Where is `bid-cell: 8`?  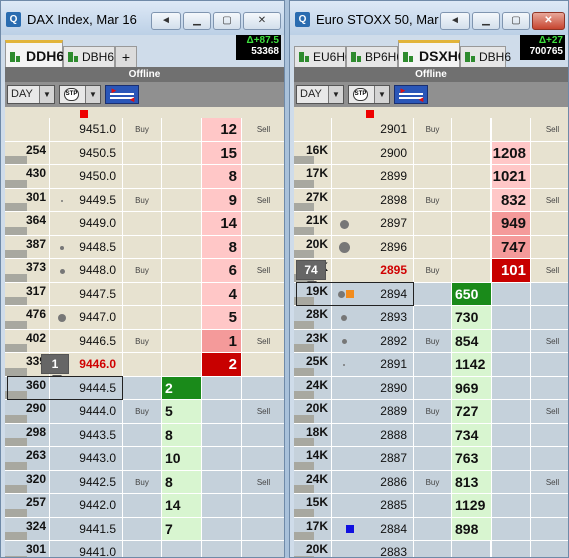 bid-cell: 8 is located at coordinates (182, 434).